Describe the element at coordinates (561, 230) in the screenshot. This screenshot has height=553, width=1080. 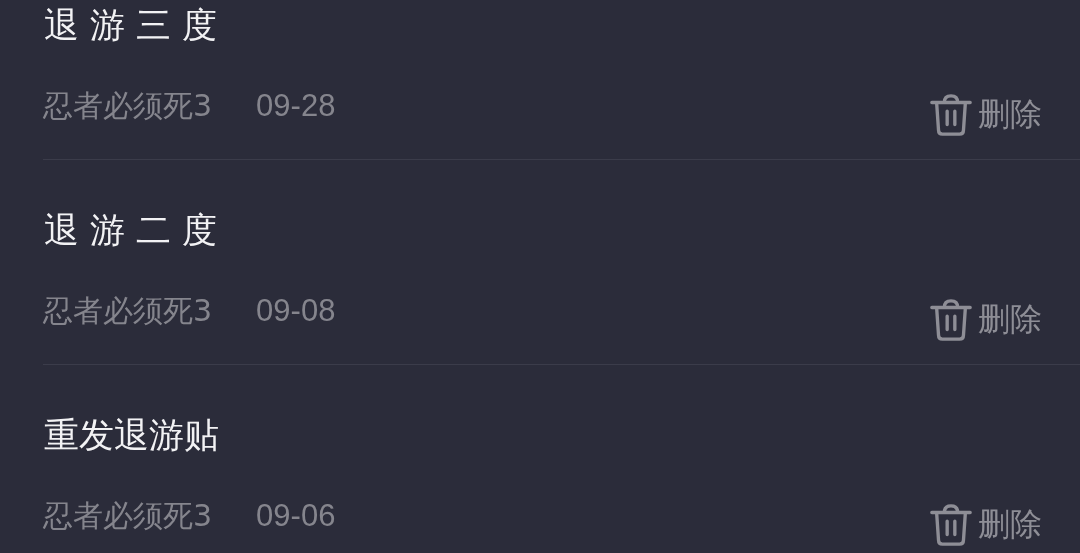
I see `post-title: 退 游 二 度` at that location.